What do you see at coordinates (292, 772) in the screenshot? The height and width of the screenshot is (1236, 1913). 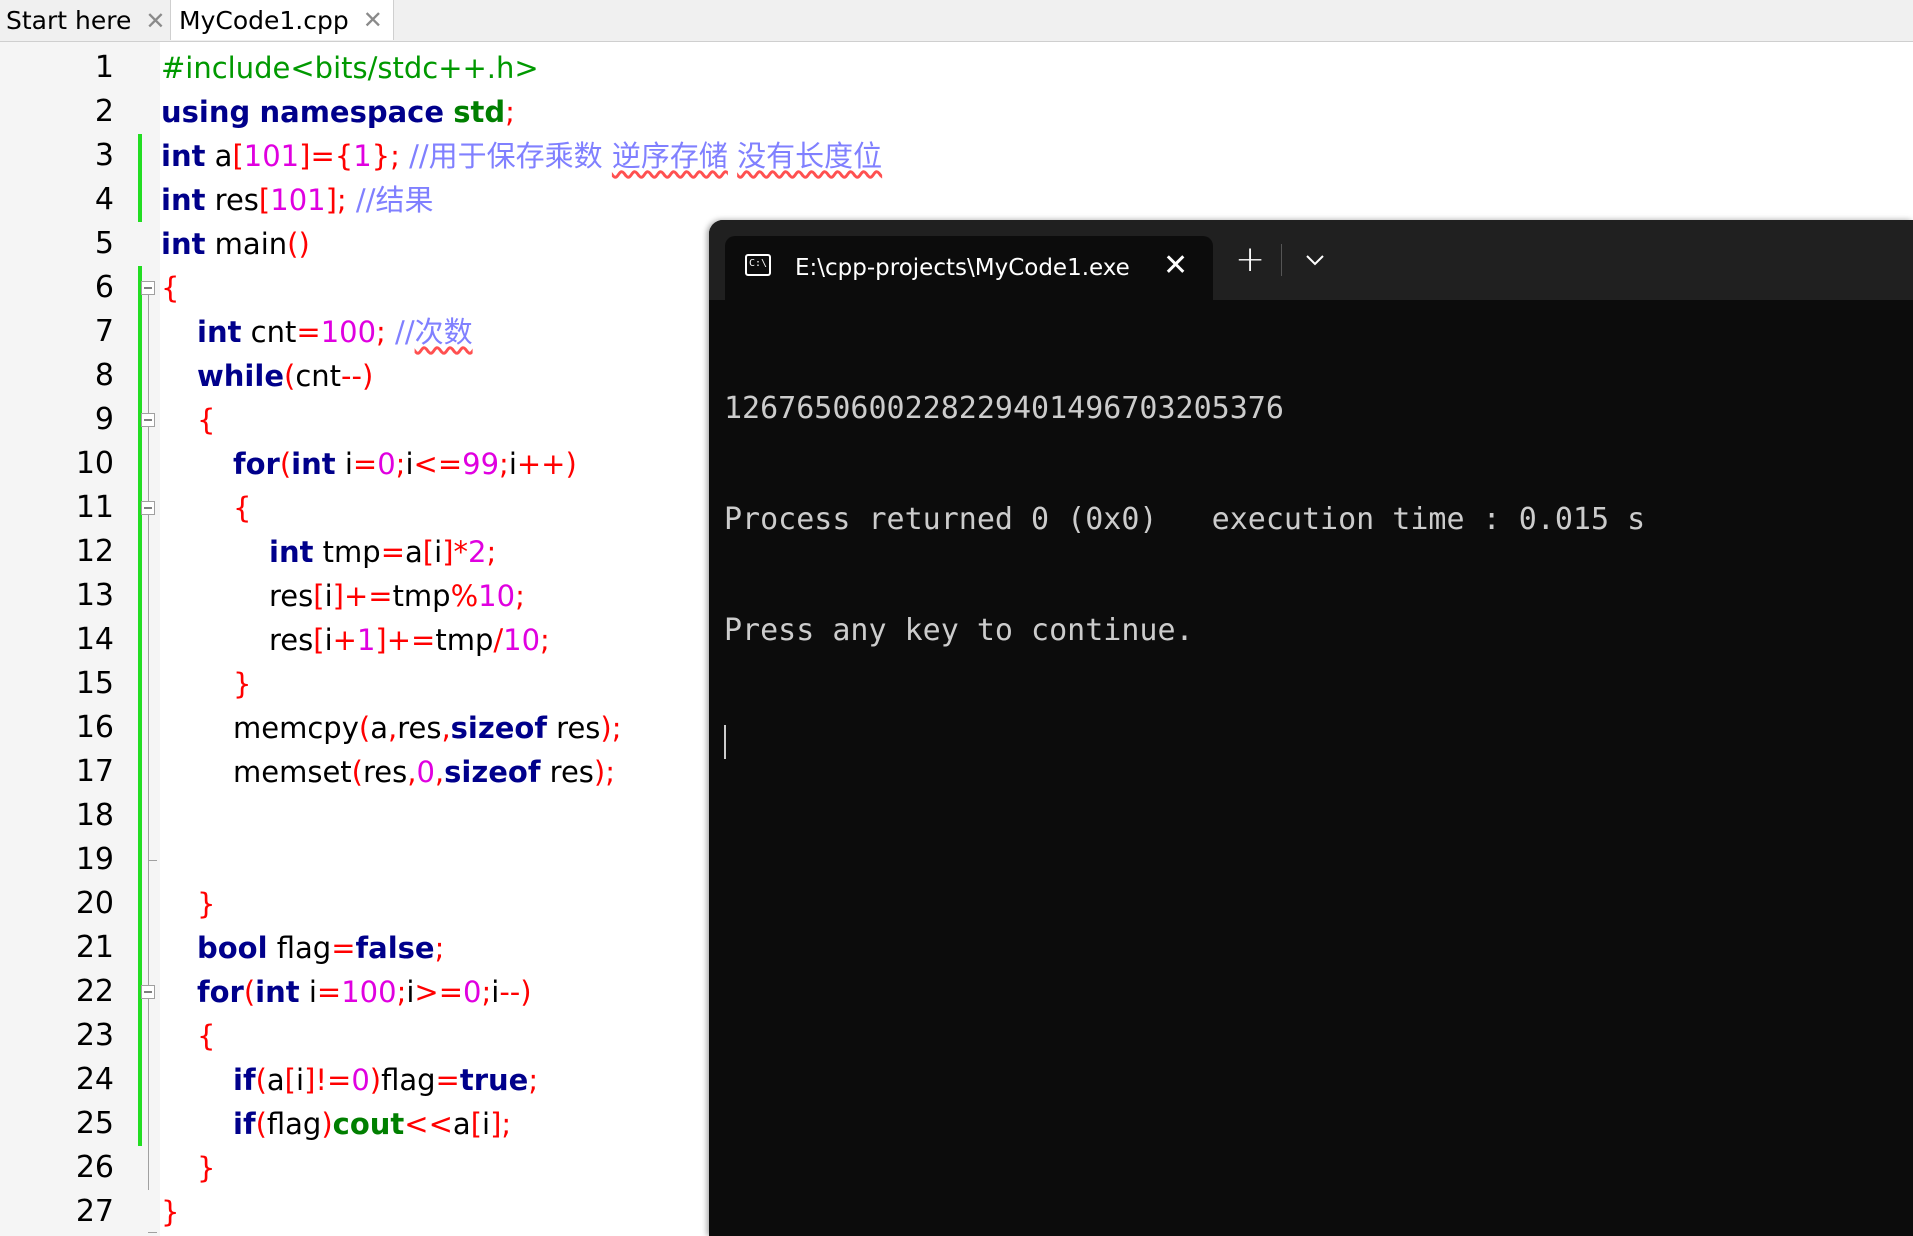 I see `identifier: memset` at bounding box center [292, 772].